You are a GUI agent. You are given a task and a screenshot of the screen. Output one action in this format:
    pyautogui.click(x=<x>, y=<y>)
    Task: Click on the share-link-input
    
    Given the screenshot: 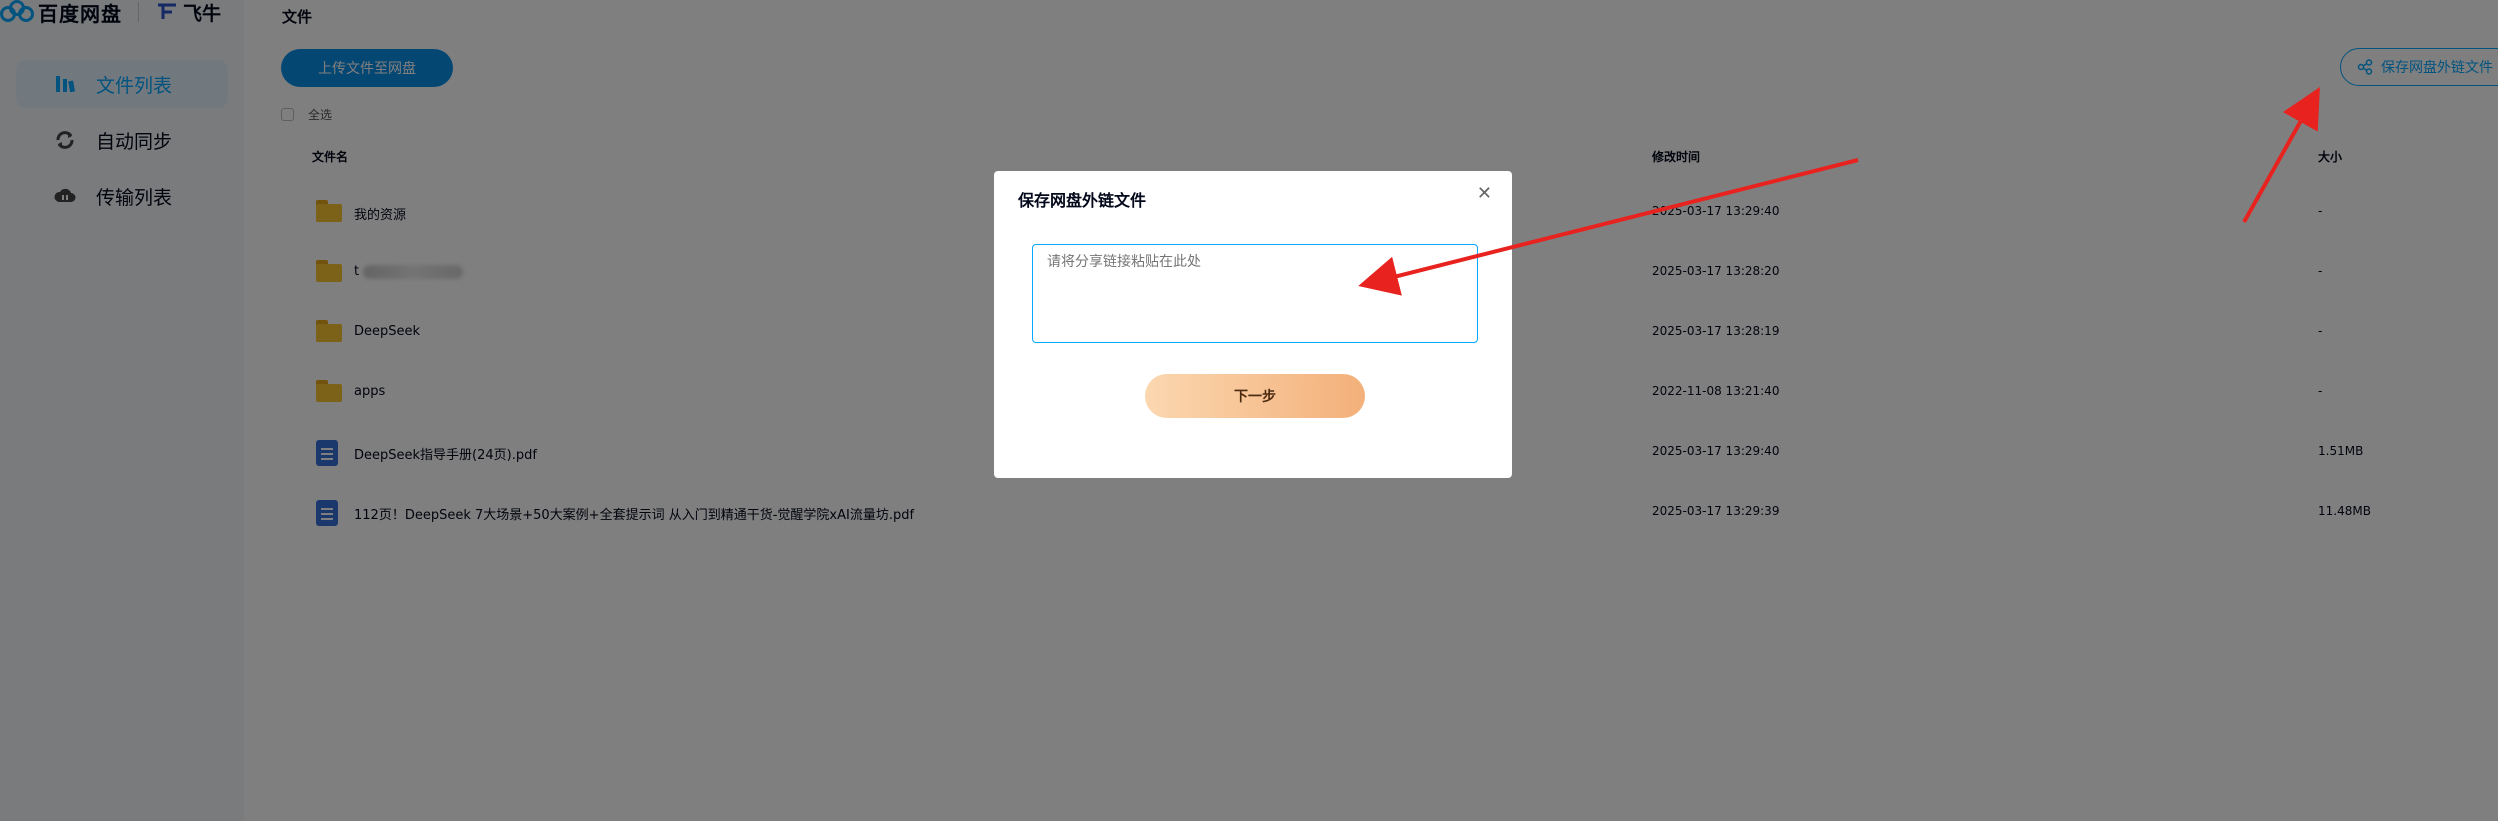 What is the action you would take?
    pyautogui.click(x=1255, y=293)
    